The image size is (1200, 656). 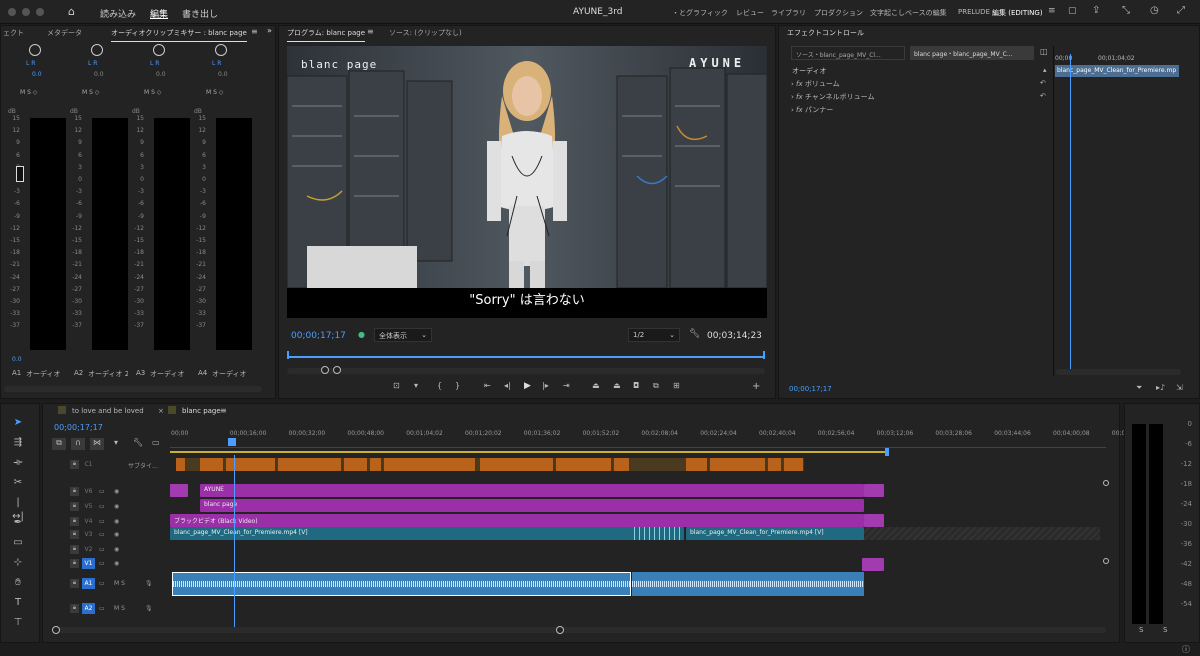 I want to click on pan-knob-A1, so click(x=35, y=50).